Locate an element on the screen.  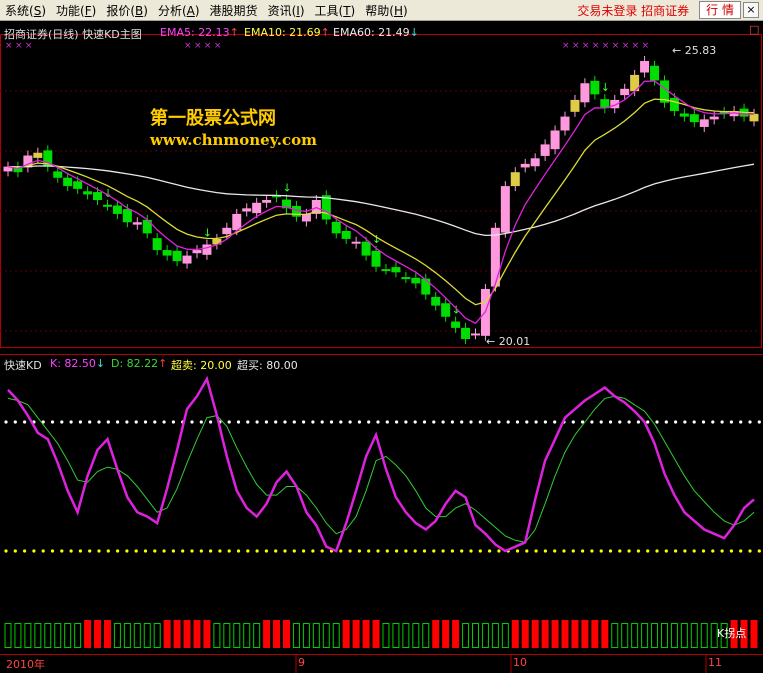
low-price-label: ← 20.01 is located at coordinates (508, 341).